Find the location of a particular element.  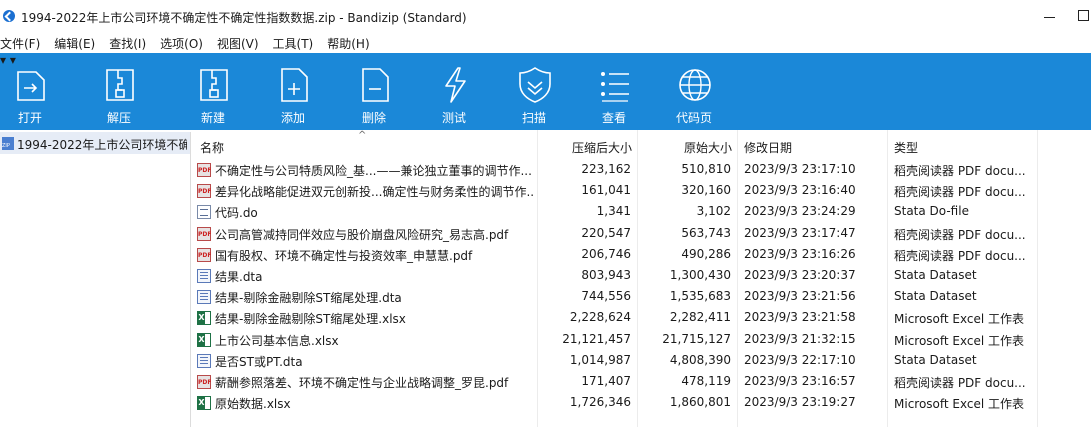

do-file-icon is located at coordinates (204, 212).